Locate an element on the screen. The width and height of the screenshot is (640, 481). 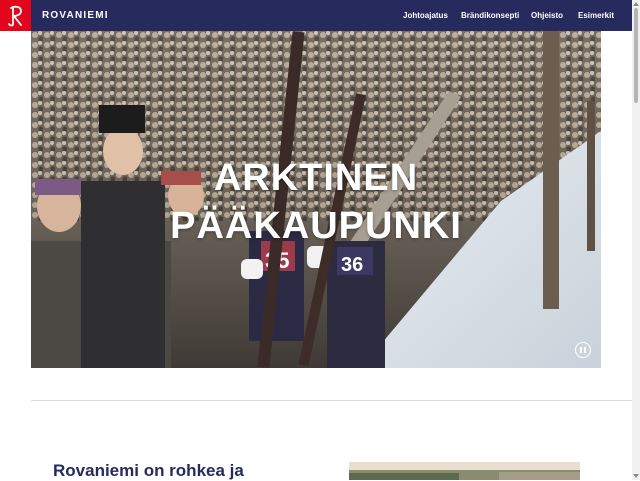
scroll-down-arrow-icon is located at coordinates (636, 476).